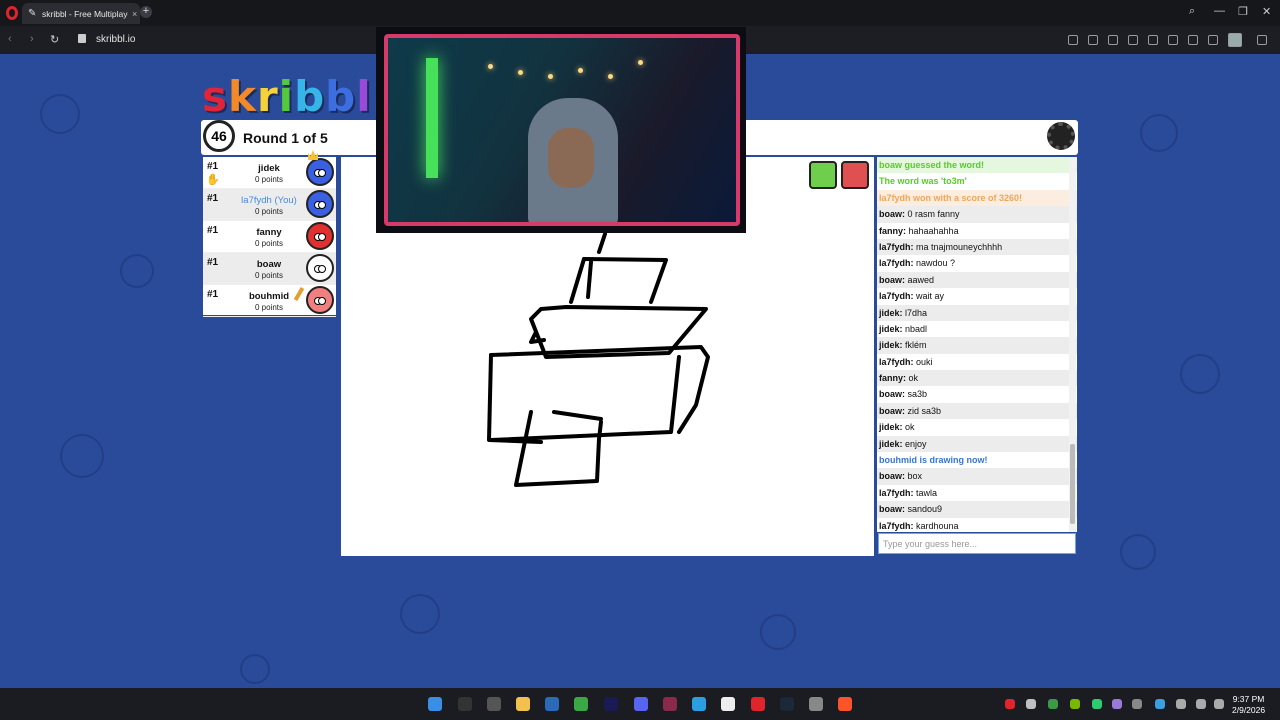 The image size is (1280, 720). What do you see at coordinates (758, 704) in the screenshot?
I see `opera-taskbar-icon` at bounding box center [758, 704].